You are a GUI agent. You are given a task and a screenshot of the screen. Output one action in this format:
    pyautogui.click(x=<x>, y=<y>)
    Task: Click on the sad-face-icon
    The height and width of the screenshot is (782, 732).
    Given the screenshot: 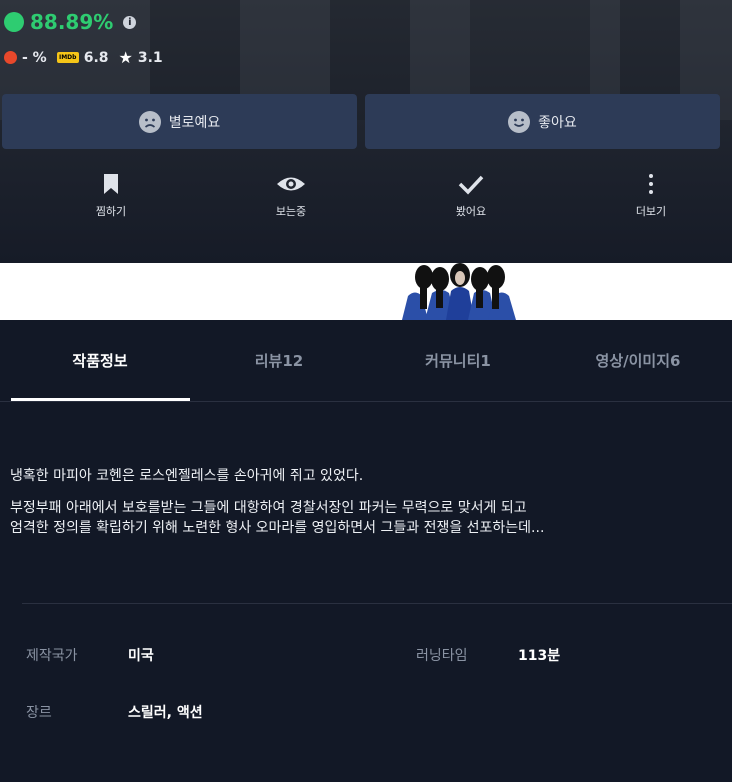 What is the action you would take?
    pyautogui.click(x=149, y=121)
    